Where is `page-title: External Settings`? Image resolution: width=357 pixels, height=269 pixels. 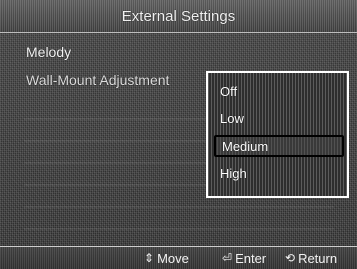 page-title: External Settings is located at coordinates (178, 16).